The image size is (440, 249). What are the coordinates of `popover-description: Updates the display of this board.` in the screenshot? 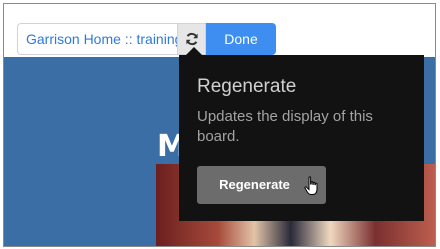 It's located at (285, 126).